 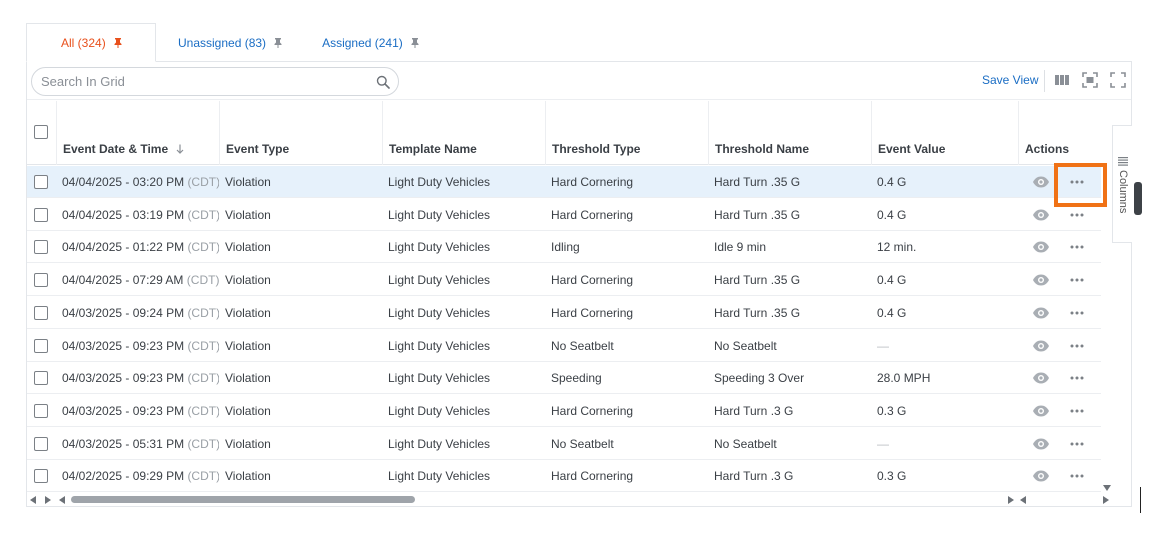 I want to click on search-icon, so click(x=383, y=82).